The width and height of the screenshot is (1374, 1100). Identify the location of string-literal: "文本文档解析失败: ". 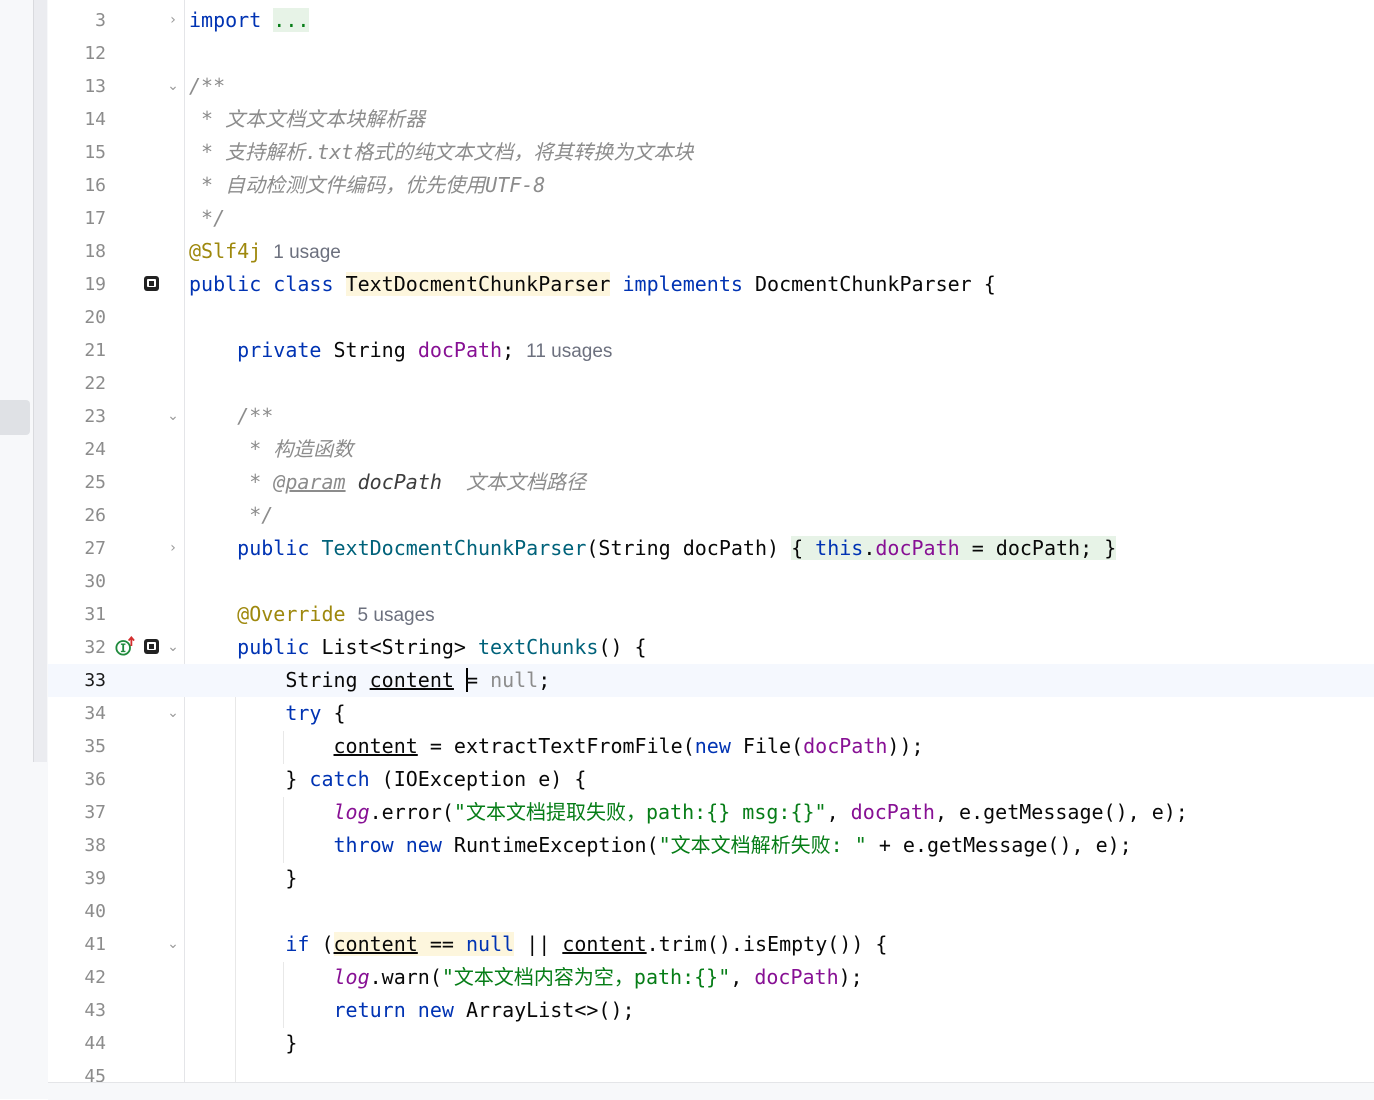
(762, 845).